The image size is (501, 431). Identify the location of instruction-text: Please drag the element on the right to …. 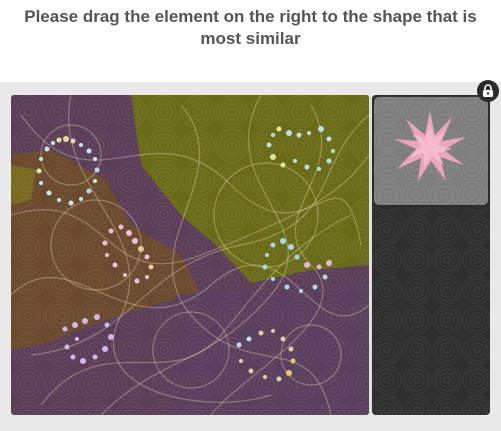
(250, 28).